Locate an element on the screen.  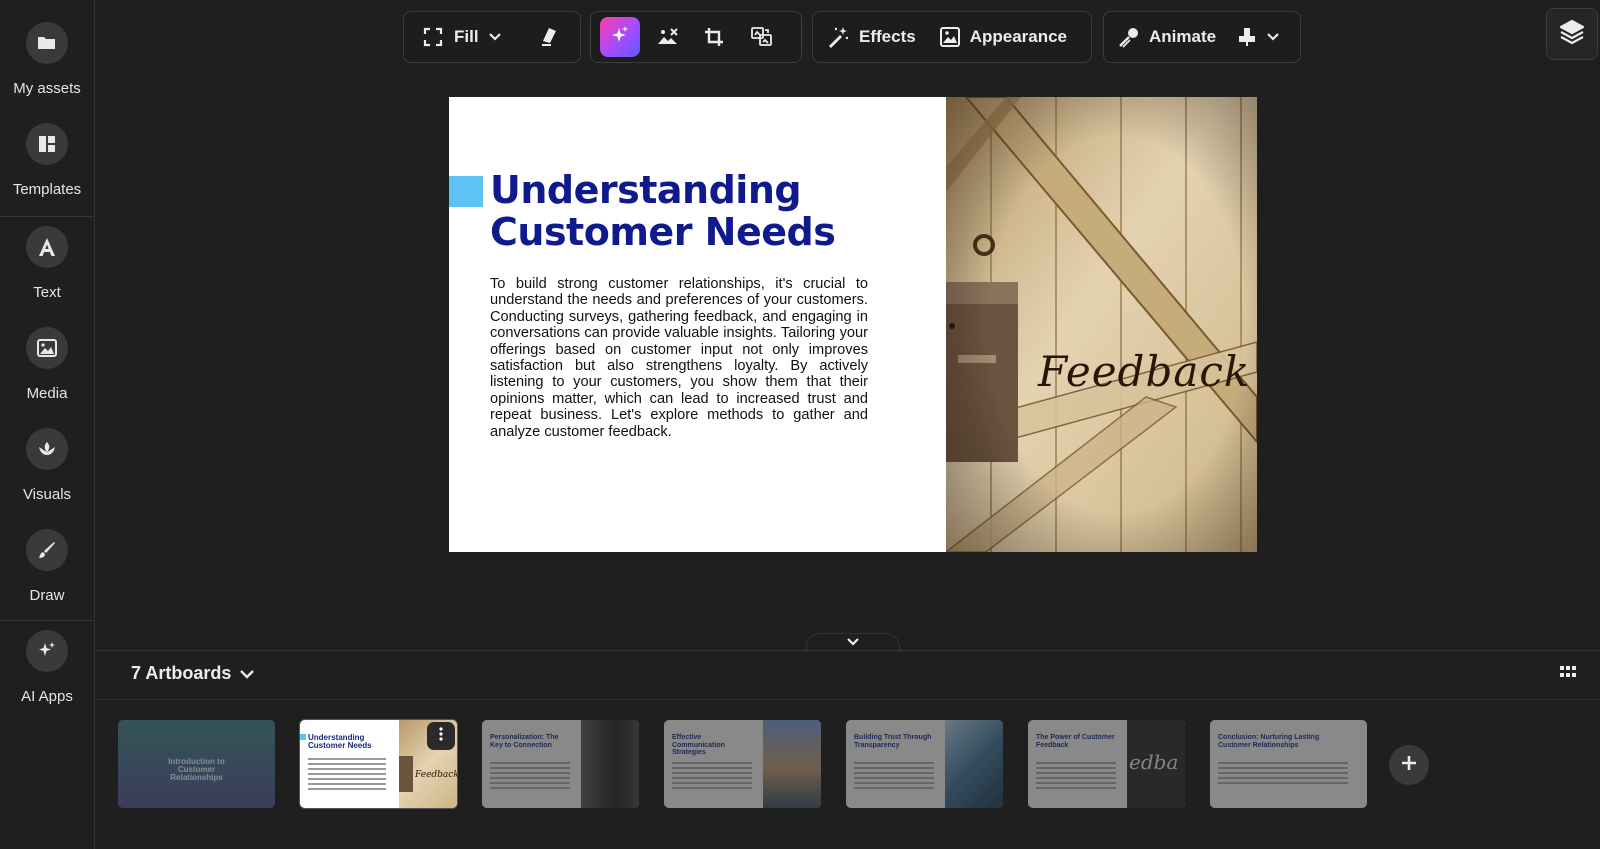
more-vertical-icon is located at coordinates (441, 736).